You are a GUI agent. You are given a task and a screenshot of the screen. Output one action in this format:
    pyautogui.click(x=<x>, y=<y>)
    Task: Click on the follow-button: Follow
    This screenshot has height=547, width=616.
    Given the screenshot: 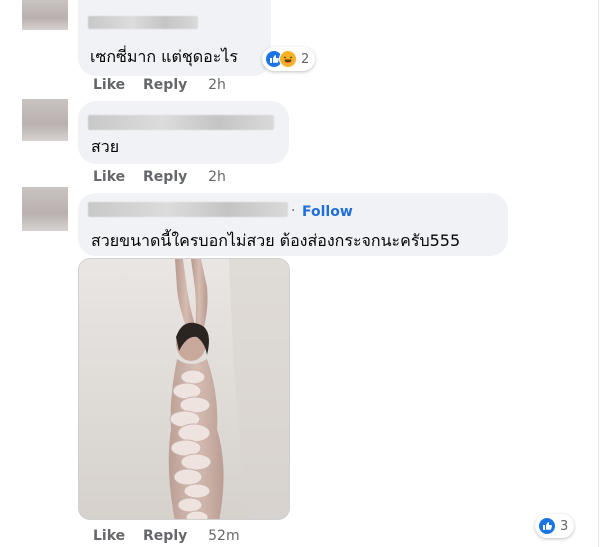 What is the action you would take?
    pyautogui.click(x=327, y=212)
    